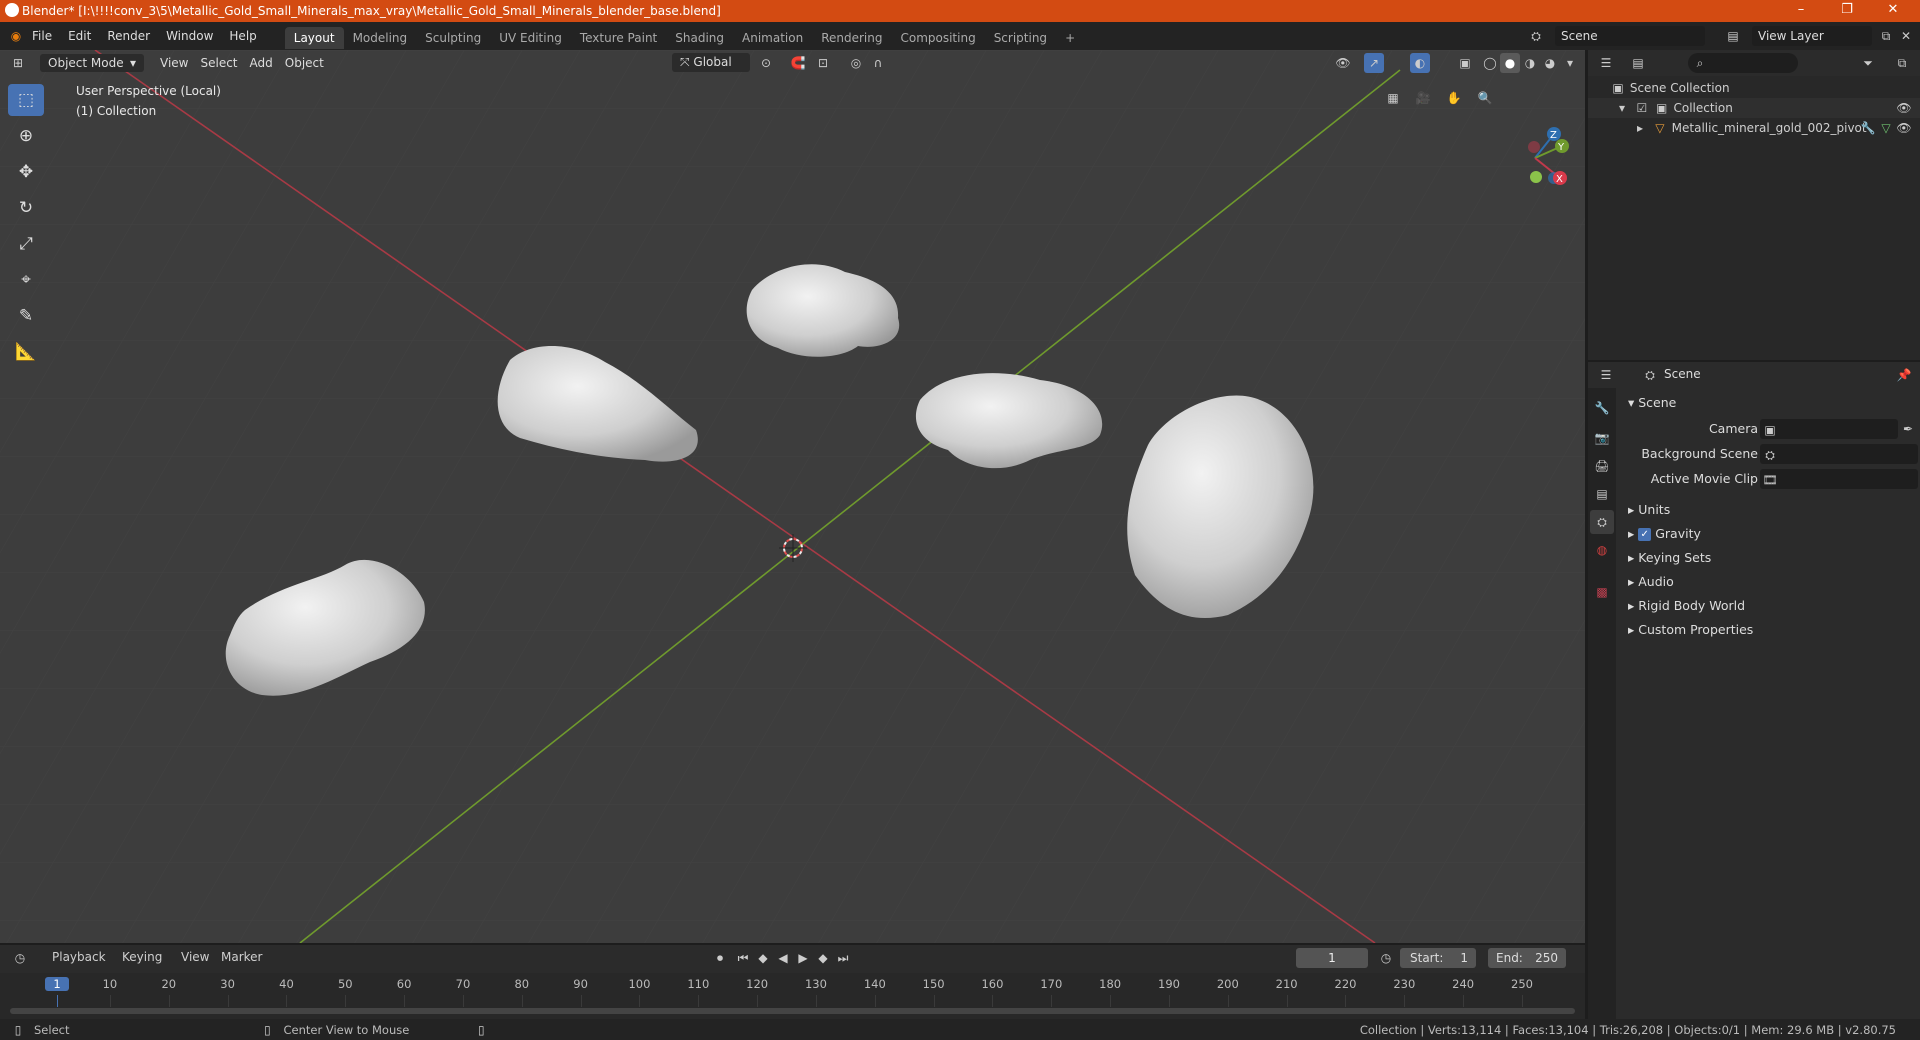 The height and width of the screenshot is (1040, 1920). Describe the element at coordinates (218, 63) in the screenshot. I see `viewport-menu-select: Select` at that location.